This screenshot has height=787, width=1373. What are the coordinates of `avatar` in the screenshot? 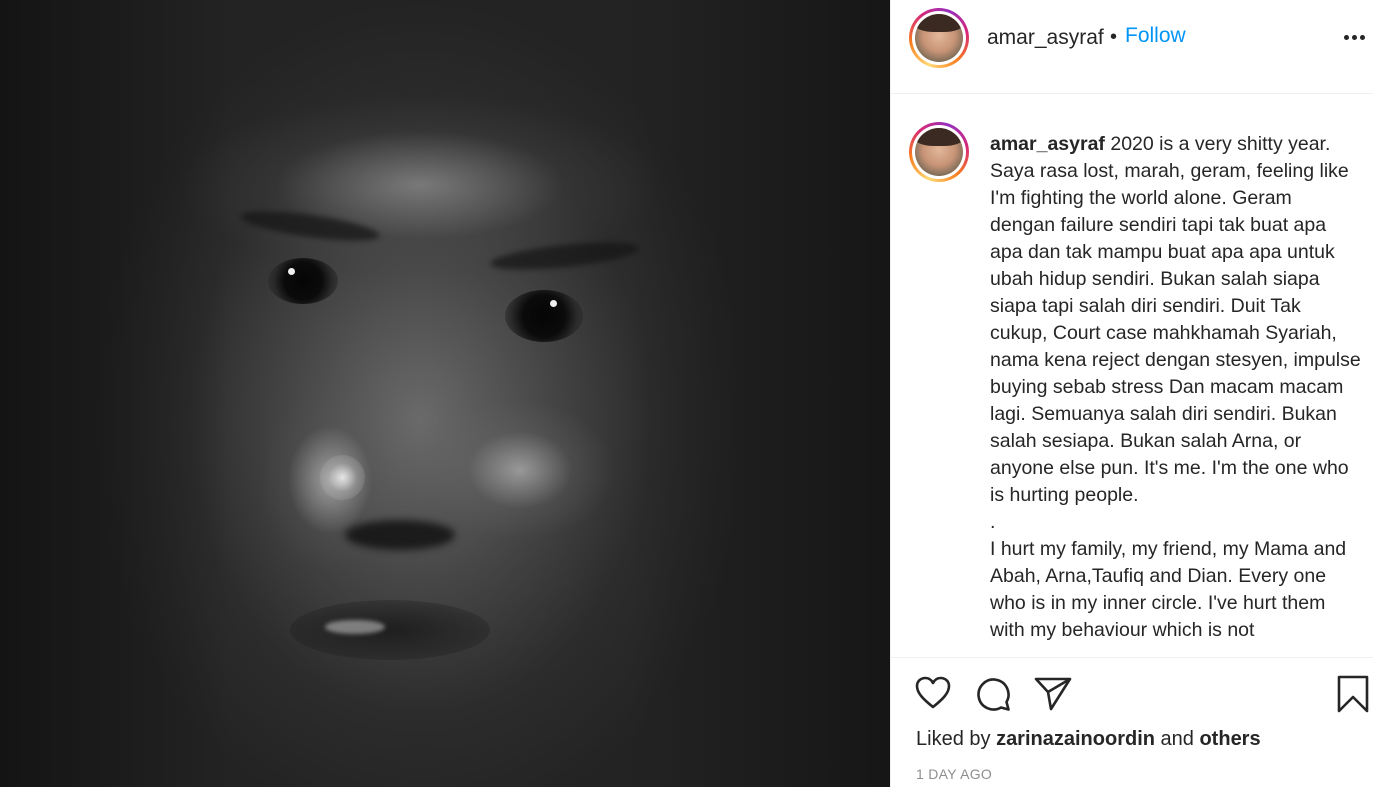 It's located at (939, 38).